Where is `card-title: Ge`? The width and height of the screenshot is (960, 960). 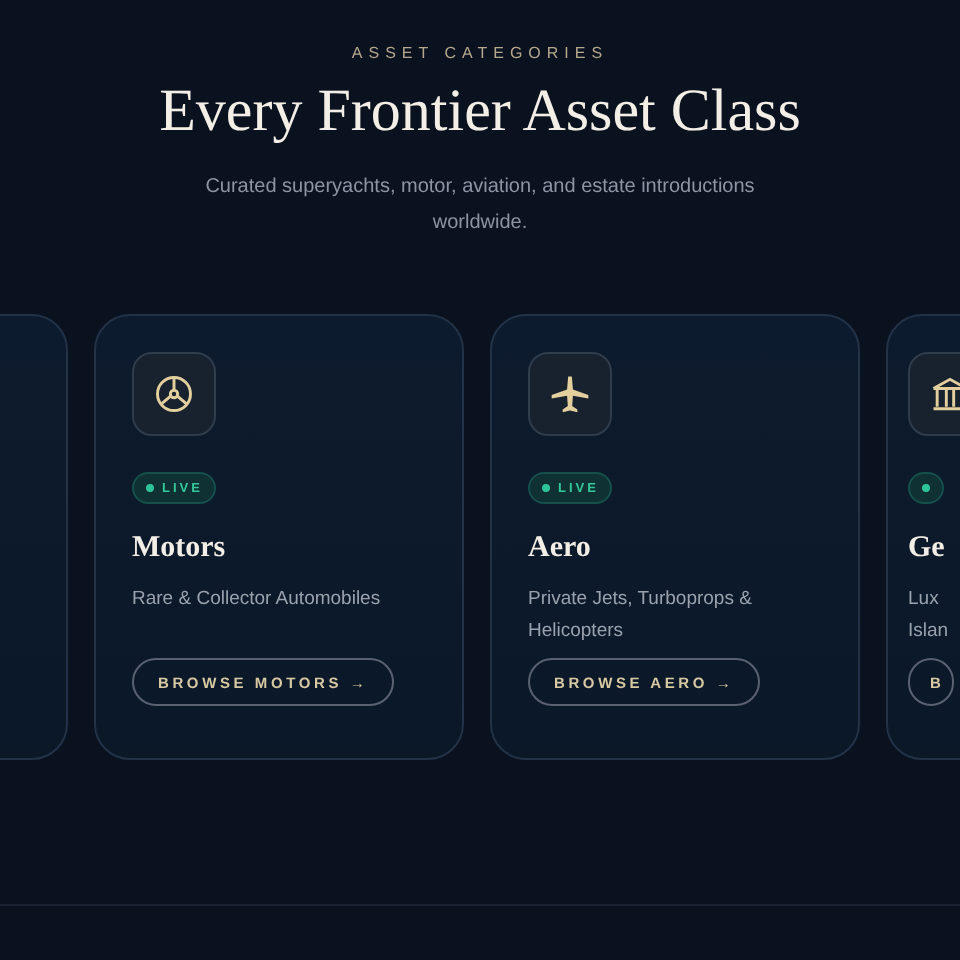 card-title: Ge is located at coordinates (926, 549).